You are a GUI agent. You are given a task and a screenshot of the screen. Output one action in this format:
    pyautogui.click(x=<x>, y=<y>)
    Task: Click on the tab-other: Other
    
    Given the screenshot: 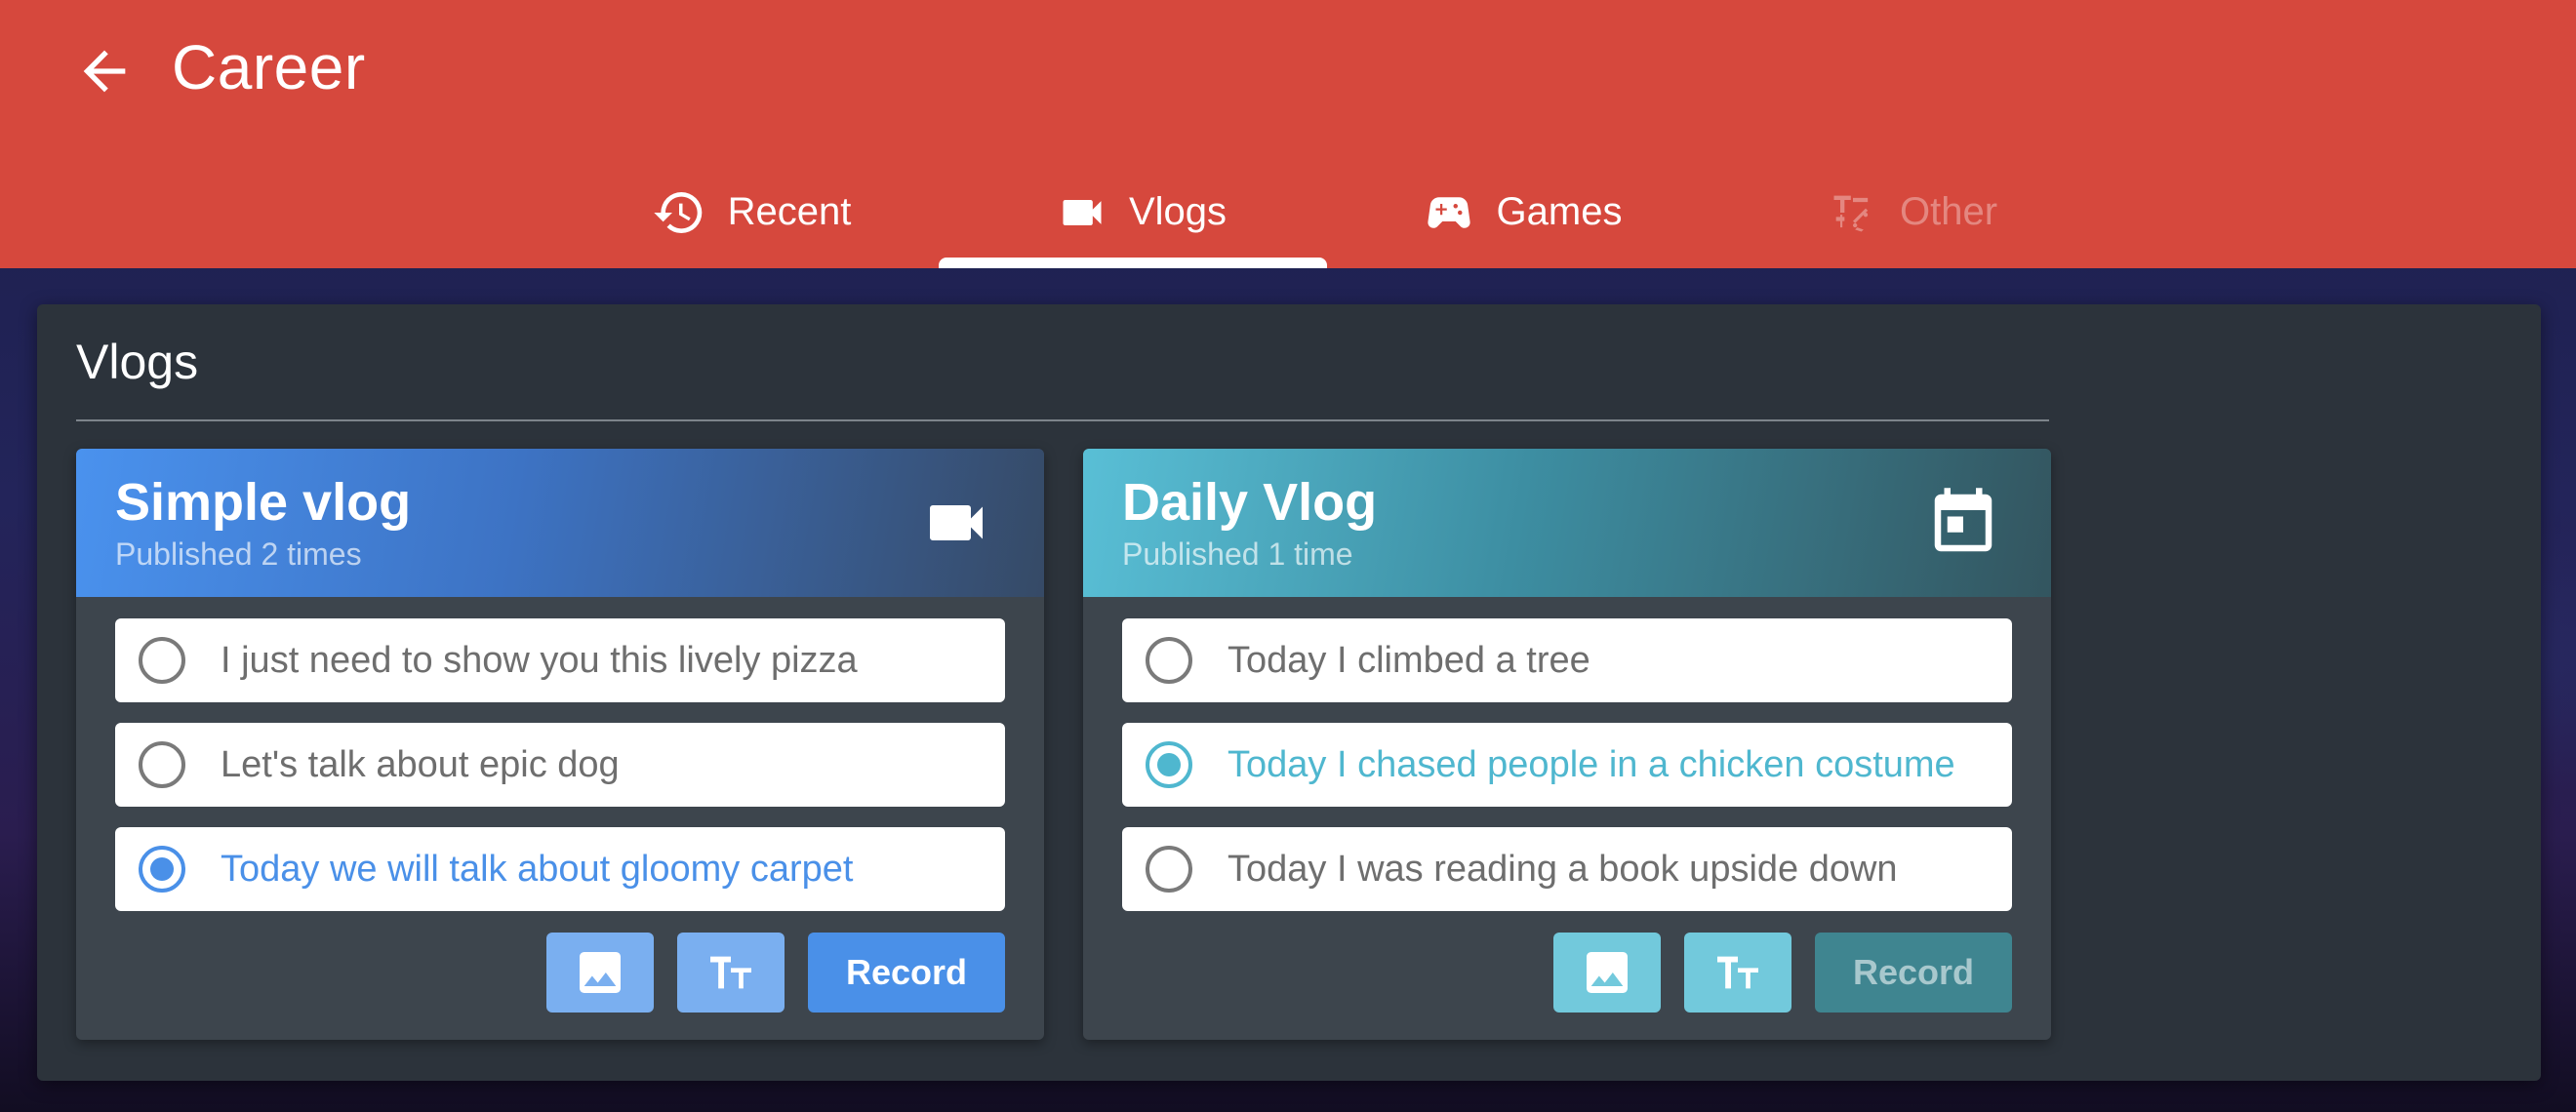 What is the action you would take?
    pyautogui.click(x=1912, y=212)
    